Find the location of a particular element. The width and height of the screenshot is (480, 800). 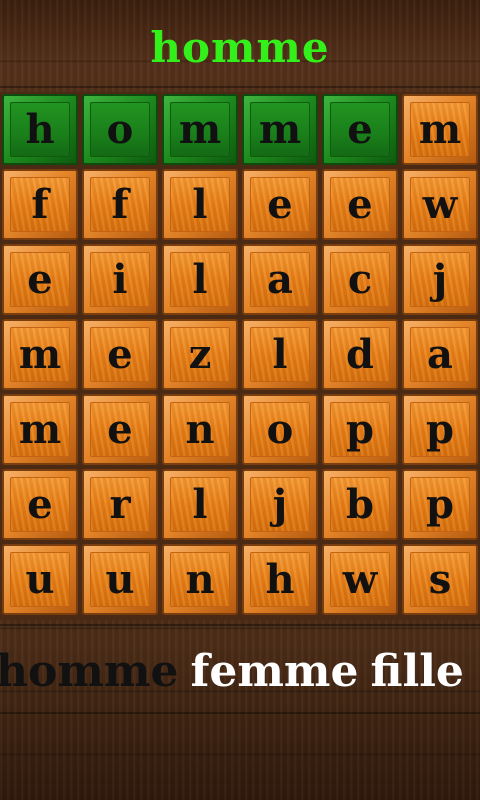

letter-tile: c is located at coordinates (360, 279).